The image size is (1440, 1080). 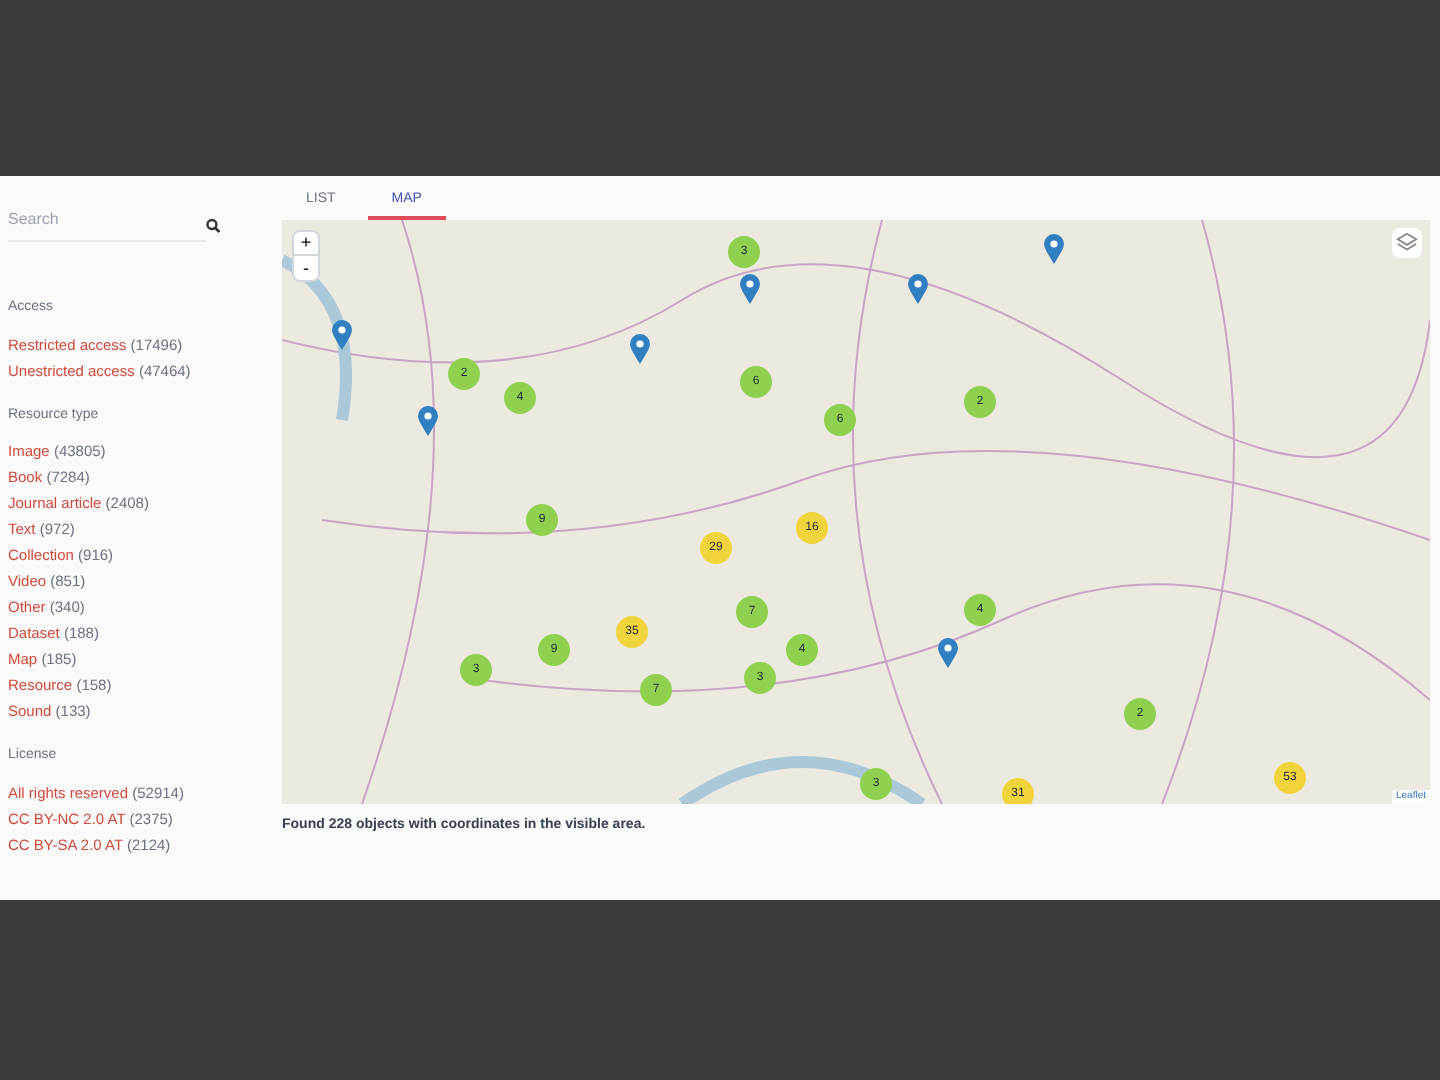 I want to click on layers-icon, so click(x=1407, y=243).